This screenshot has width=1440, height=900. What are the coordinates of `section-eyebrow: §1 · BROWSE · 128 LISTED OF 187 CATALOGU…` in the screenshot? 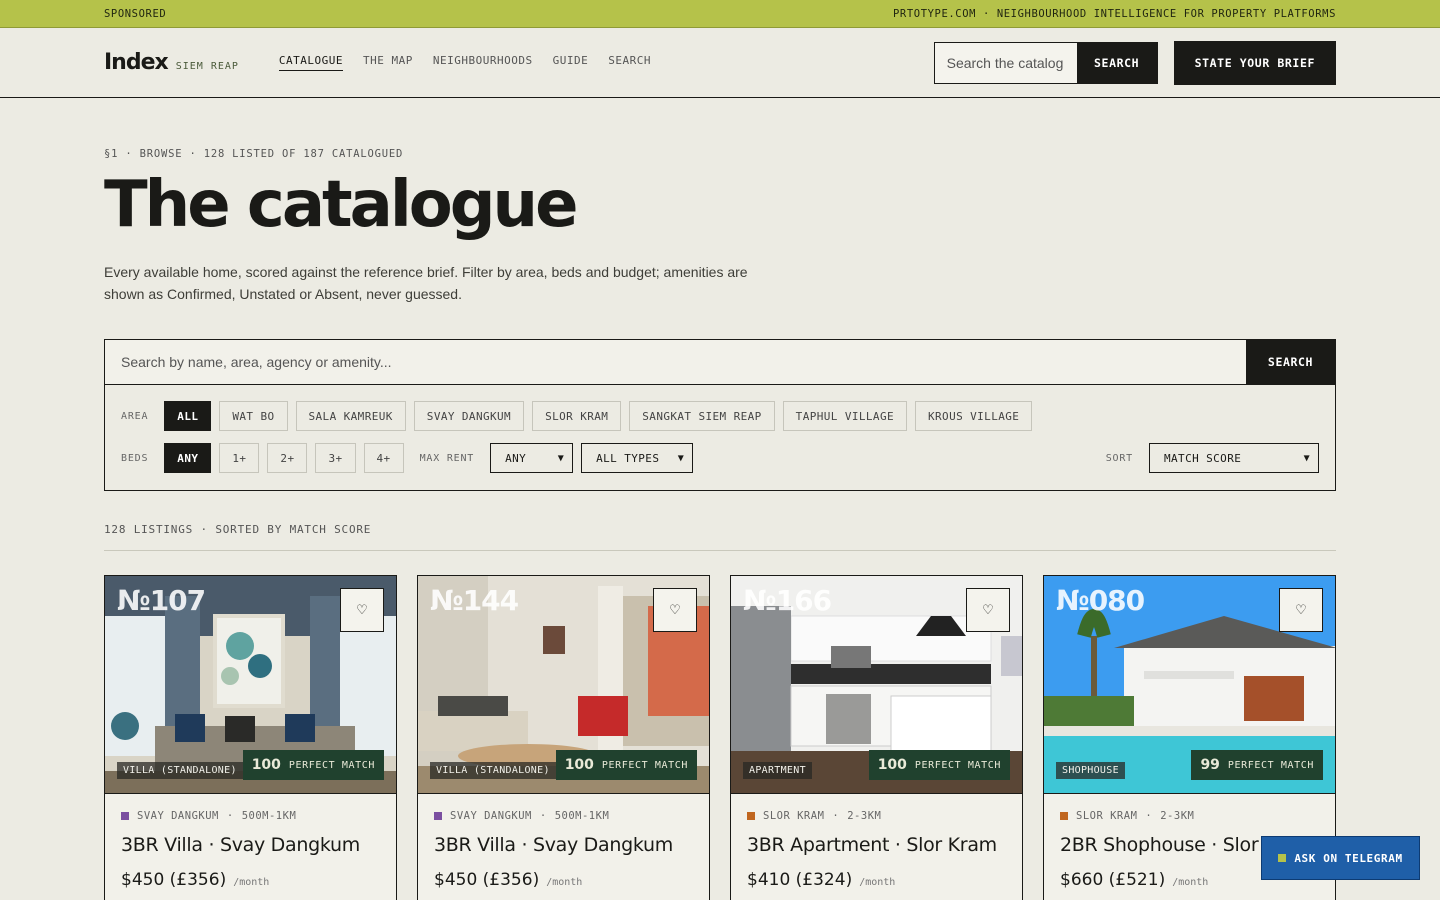 It's located at (254, 154).